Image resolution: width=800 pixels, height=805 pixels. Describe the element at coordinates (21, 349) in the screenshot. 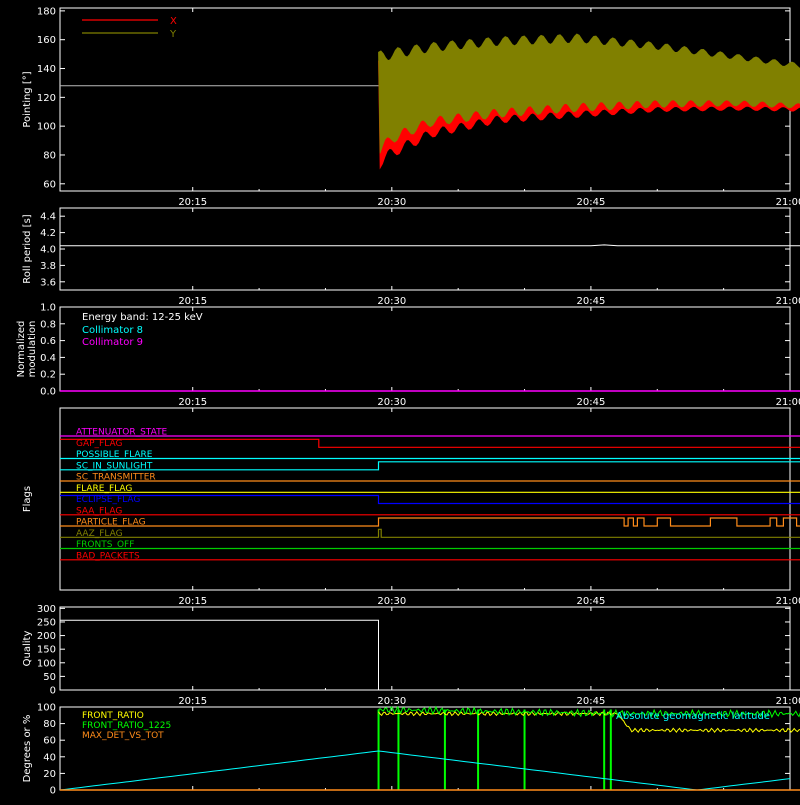

I see `modulation-ylabel: Normalized` at that location.